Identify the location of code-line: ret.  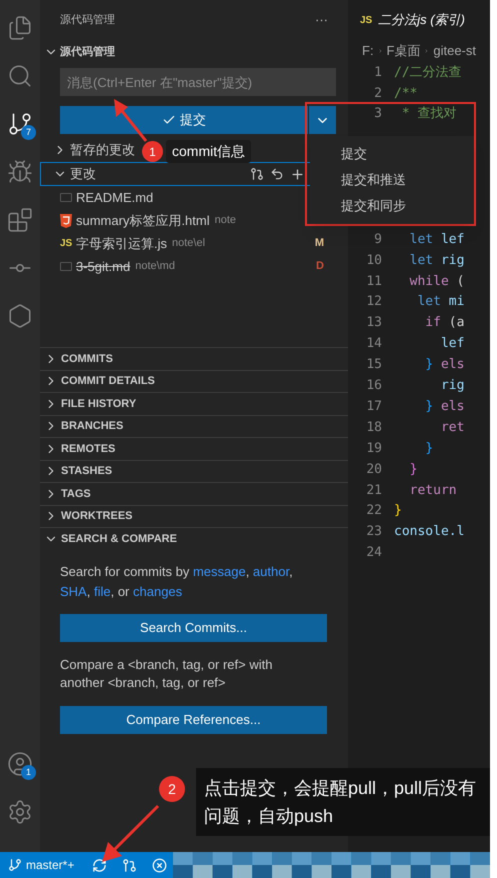
(452, 427).